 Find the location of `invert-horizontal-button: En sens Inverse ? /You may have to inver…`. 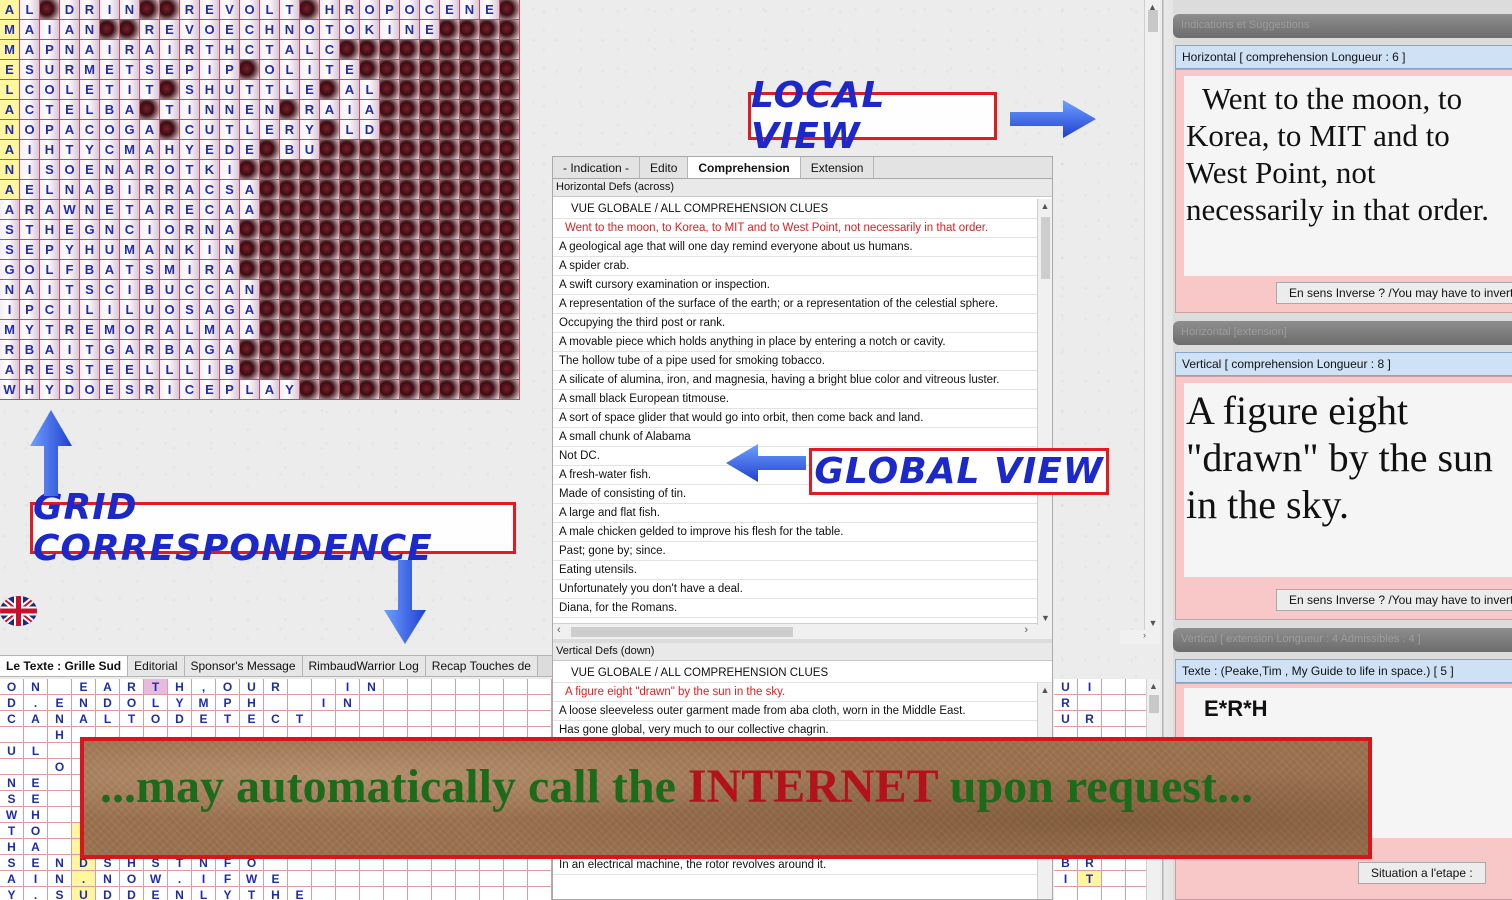

invert-horizontal-button: En sens Inverse ? /You may have to inver… is located at coordinates (1394, 293).